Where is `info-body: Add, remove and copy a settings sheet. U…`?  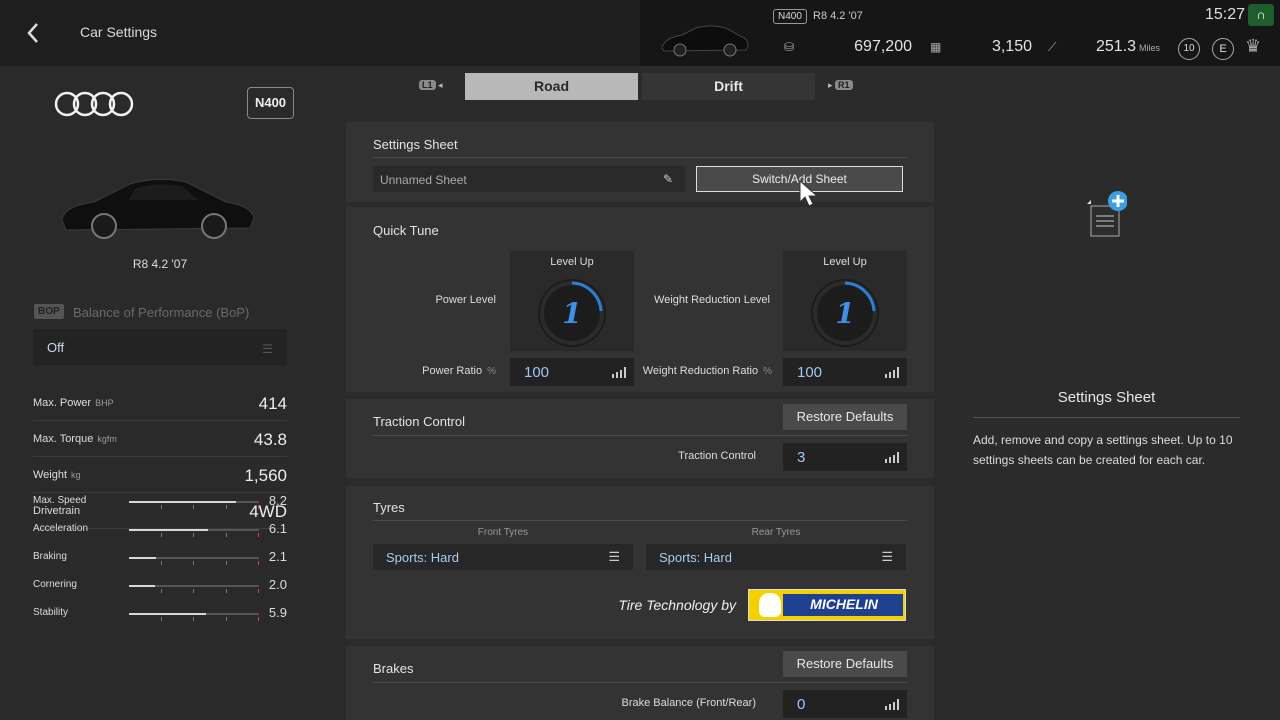
info-body: Add, remove and copy a settings sheet. U… is located at coordinates (1103, 450).